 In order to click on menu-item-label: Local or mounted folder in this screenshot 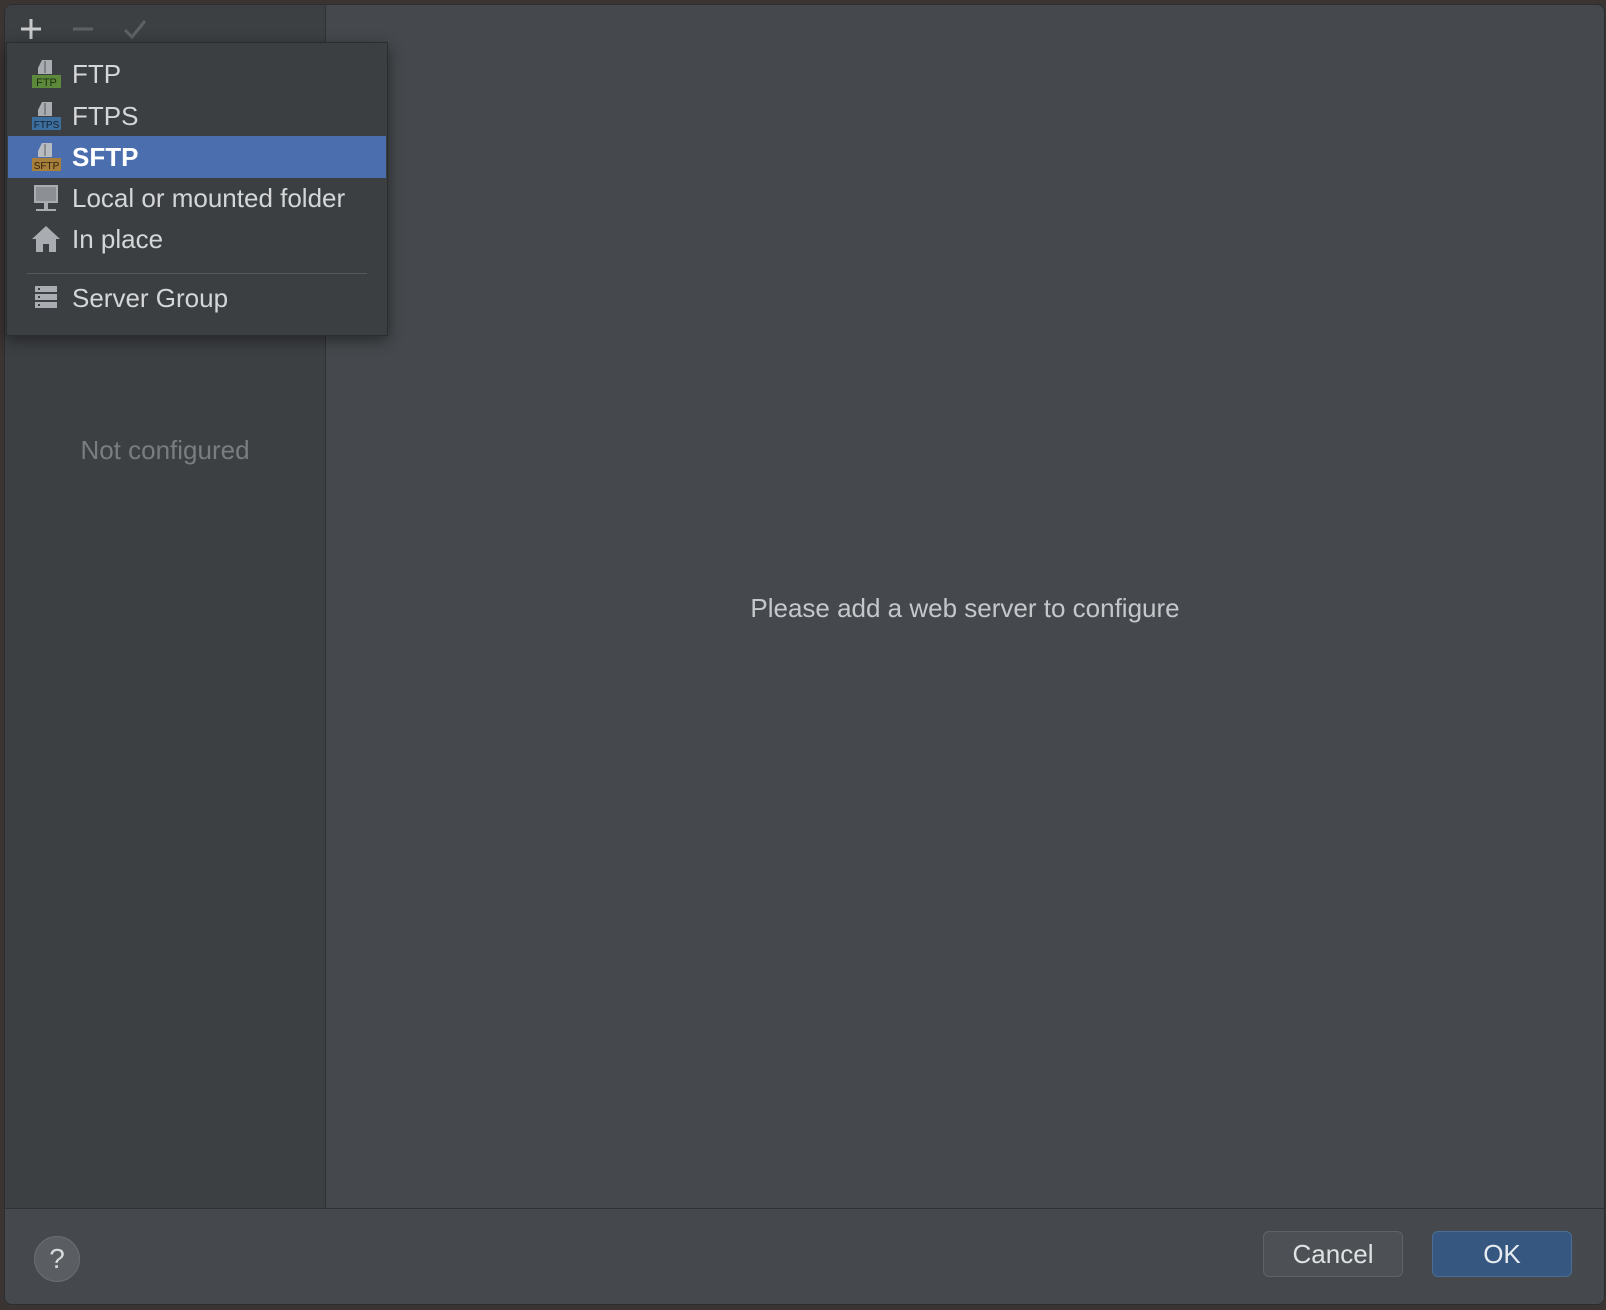, I will do `click(209, 197)`.